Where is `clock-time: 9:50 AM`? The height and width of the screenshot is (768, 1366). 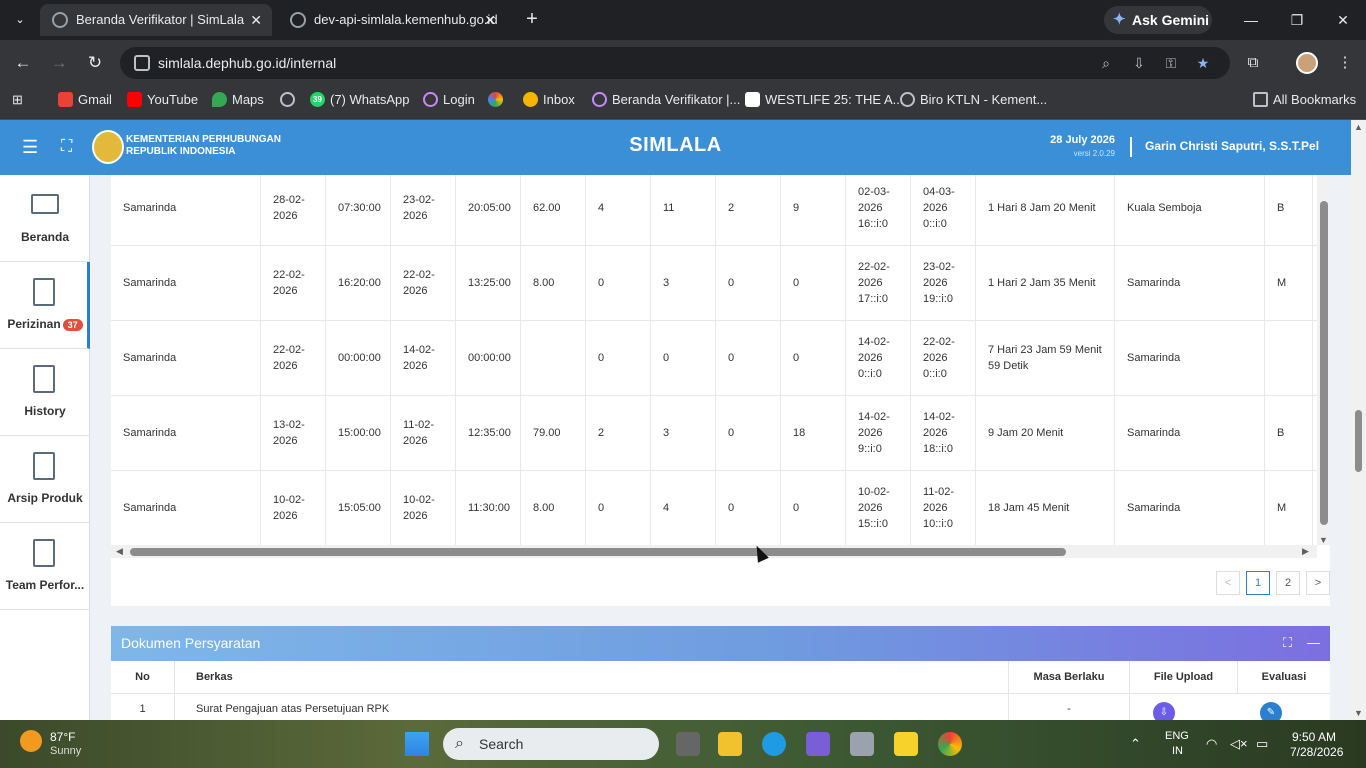
clock-time: 9:50 AM is located at coordinates (1314, 737).